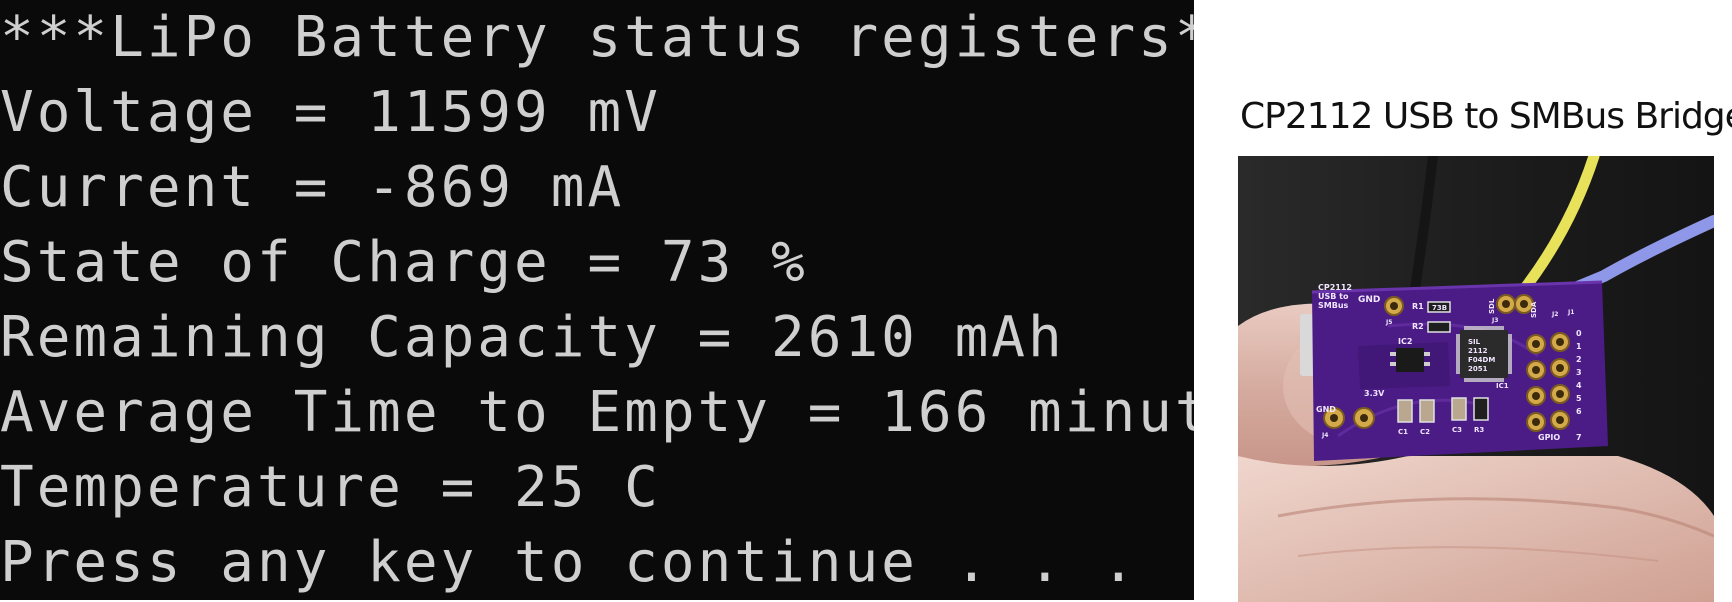 The image size is (1732, 602). What do you see at coordinates (1579, 411) in the screenshot?
I see `gpio-pin-6: 6` at bounding box center [1579, 411].